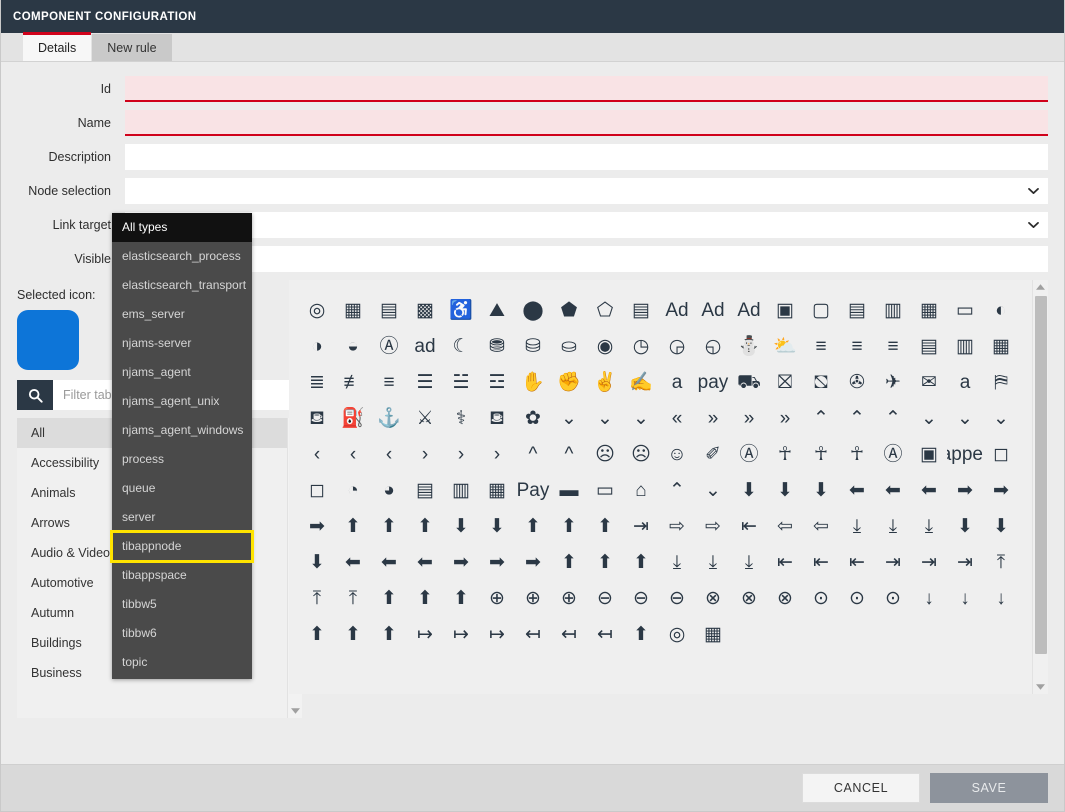 Image resolution: width=1065 pixels, height=812 pixels. I want to click on id-card-solid-icon: ▥, so click(893, 310).